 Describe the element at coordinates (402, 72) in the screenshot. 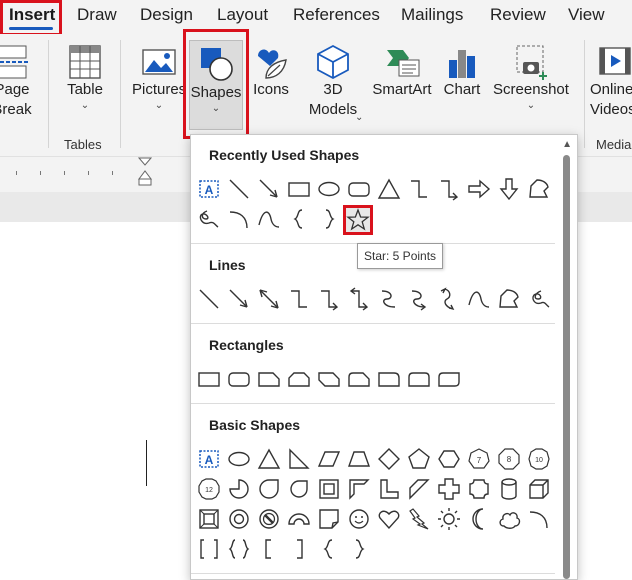

I see `smartart-button: SmartArt` at that location.